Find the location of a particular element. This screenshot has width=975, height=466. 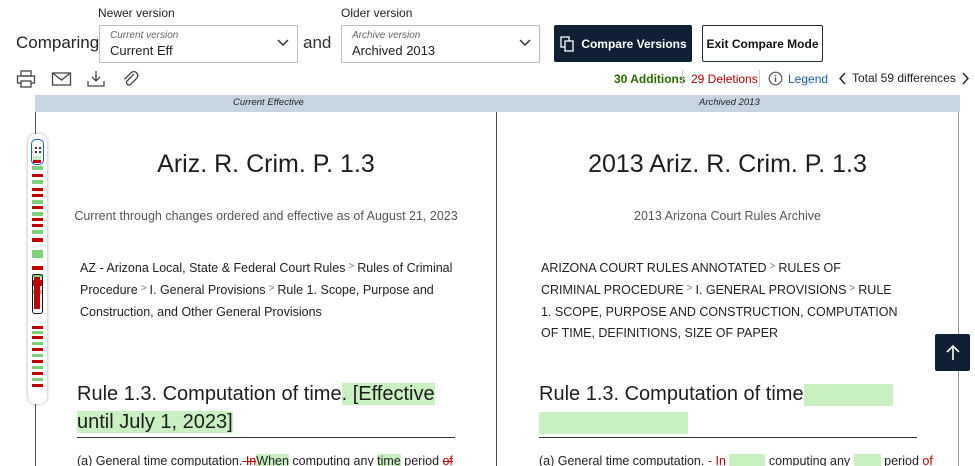

document-tools is located at coordinates (79, 79).